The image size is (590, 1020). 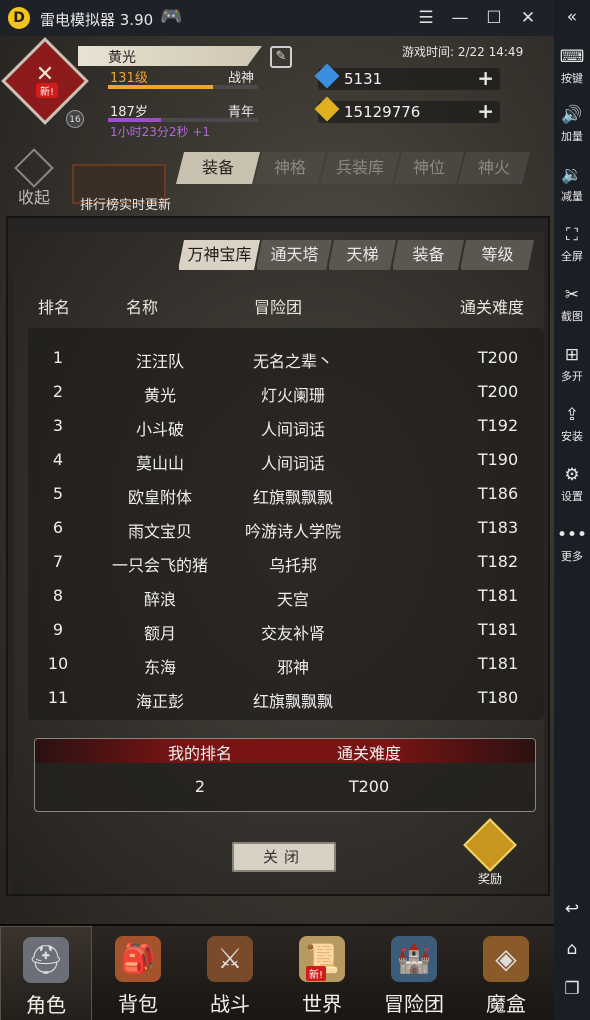 I want to click on table-row: 8 醉浪 天宫 T181, so click(x=286, y=597).